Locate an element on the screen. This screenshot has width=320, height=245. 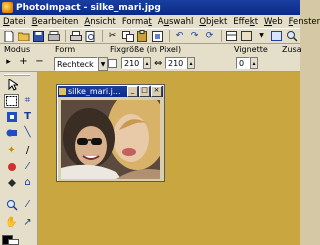
close-button: × is located at coordinates (156, 91).